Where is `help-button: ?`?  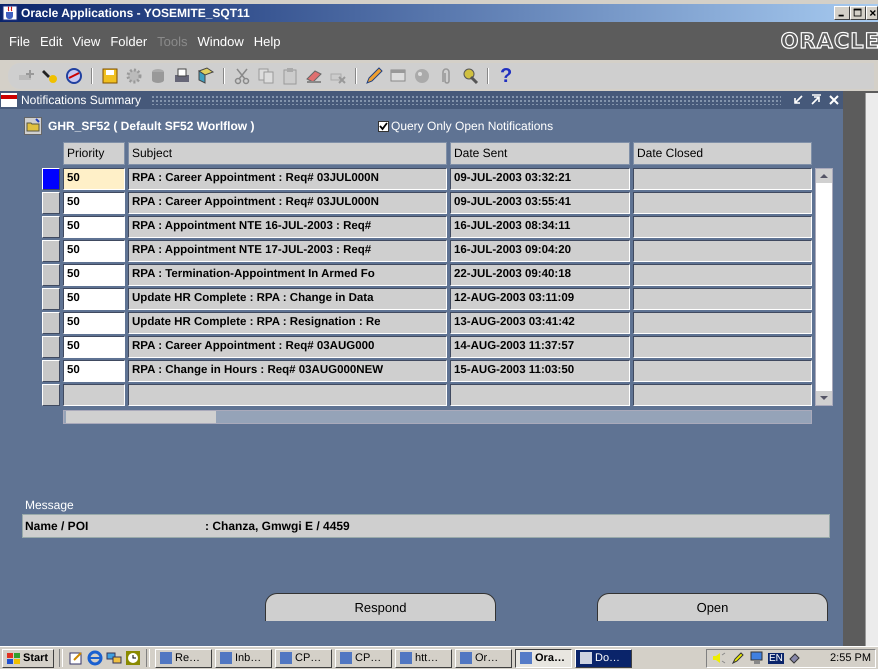
help-button: ? is located at coordinates (506, 76).